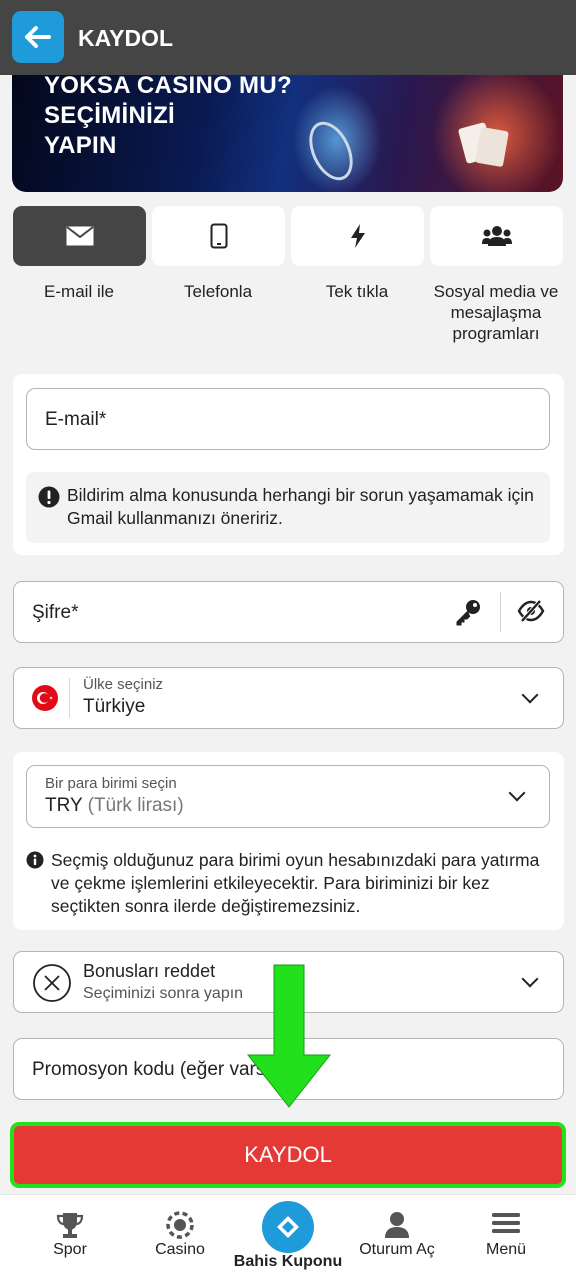 The image size is (576, 1280). What do you see at coordinates (180, 1225) in the screenshot?
I see `casino-chip-icon` at bounding box center [180, 1225].